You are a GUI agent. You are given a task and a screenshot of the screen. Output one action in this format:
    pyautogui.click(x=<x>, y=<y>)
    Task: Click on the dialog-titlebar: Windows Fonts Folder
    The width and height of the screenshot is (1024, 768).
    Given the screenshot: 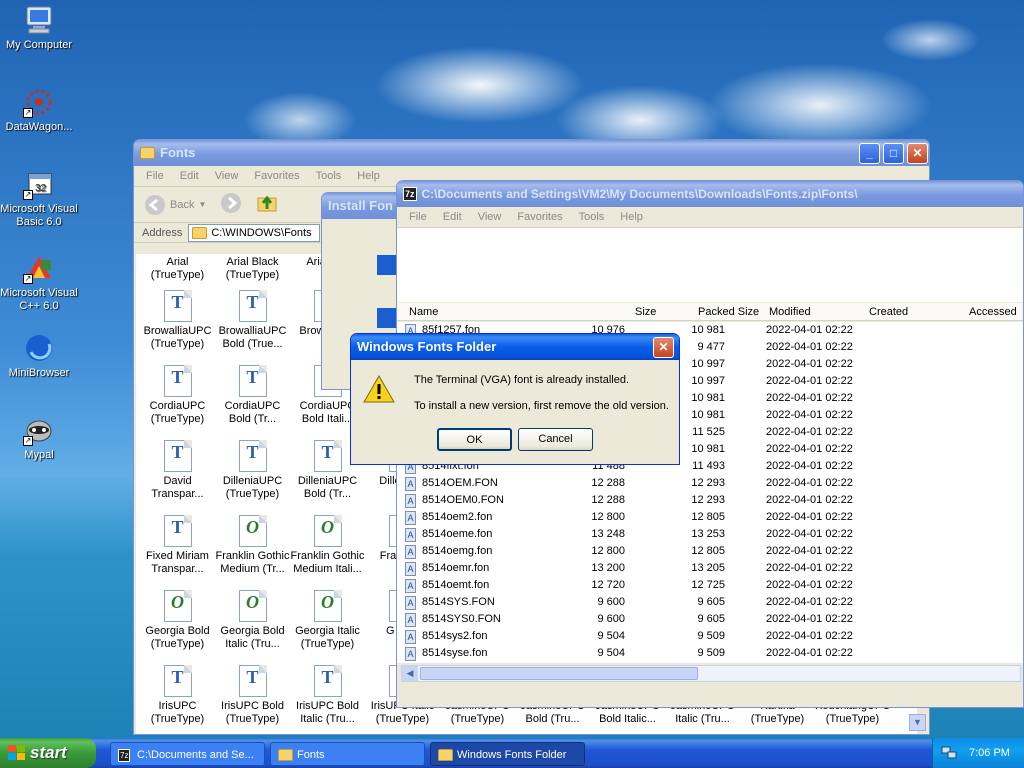 What is the action you would take?
    pyautogui.click(x=515, y=347)
    